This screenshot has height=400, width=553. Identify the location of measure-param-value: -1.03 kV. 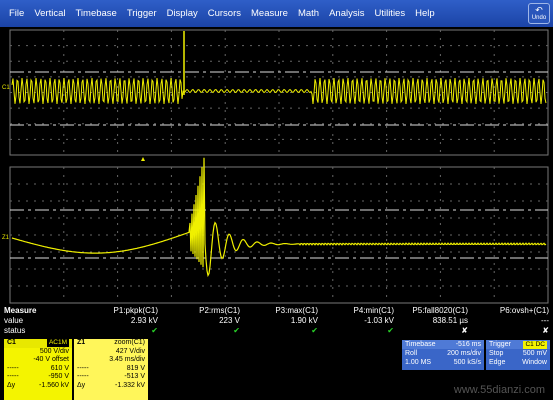
(379, 320).